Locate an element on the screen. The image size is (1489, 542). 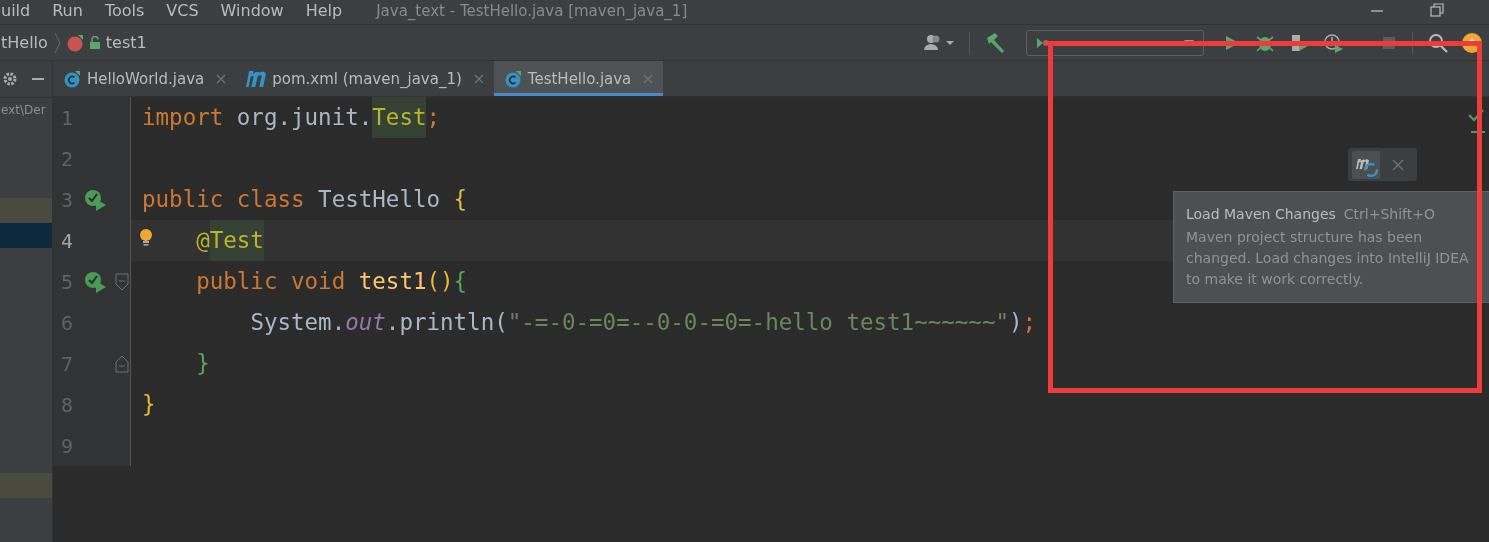
load-maven-button is located at coordinates (1366, 164).